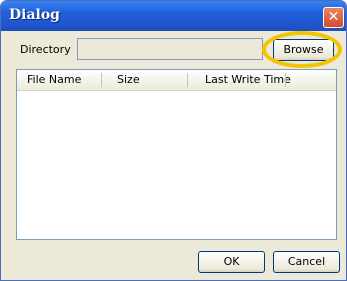 The height and width of the screenshot is (281, 347). I want to click on ok-button: OK, so click(231, 262).